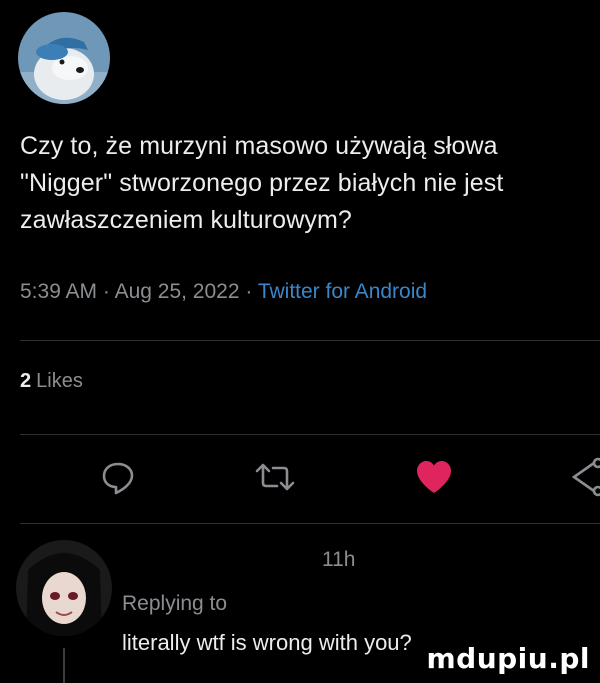 This screenshot has height=683, width=600. I want to click on reply-author-avatar, so click(64, 588).